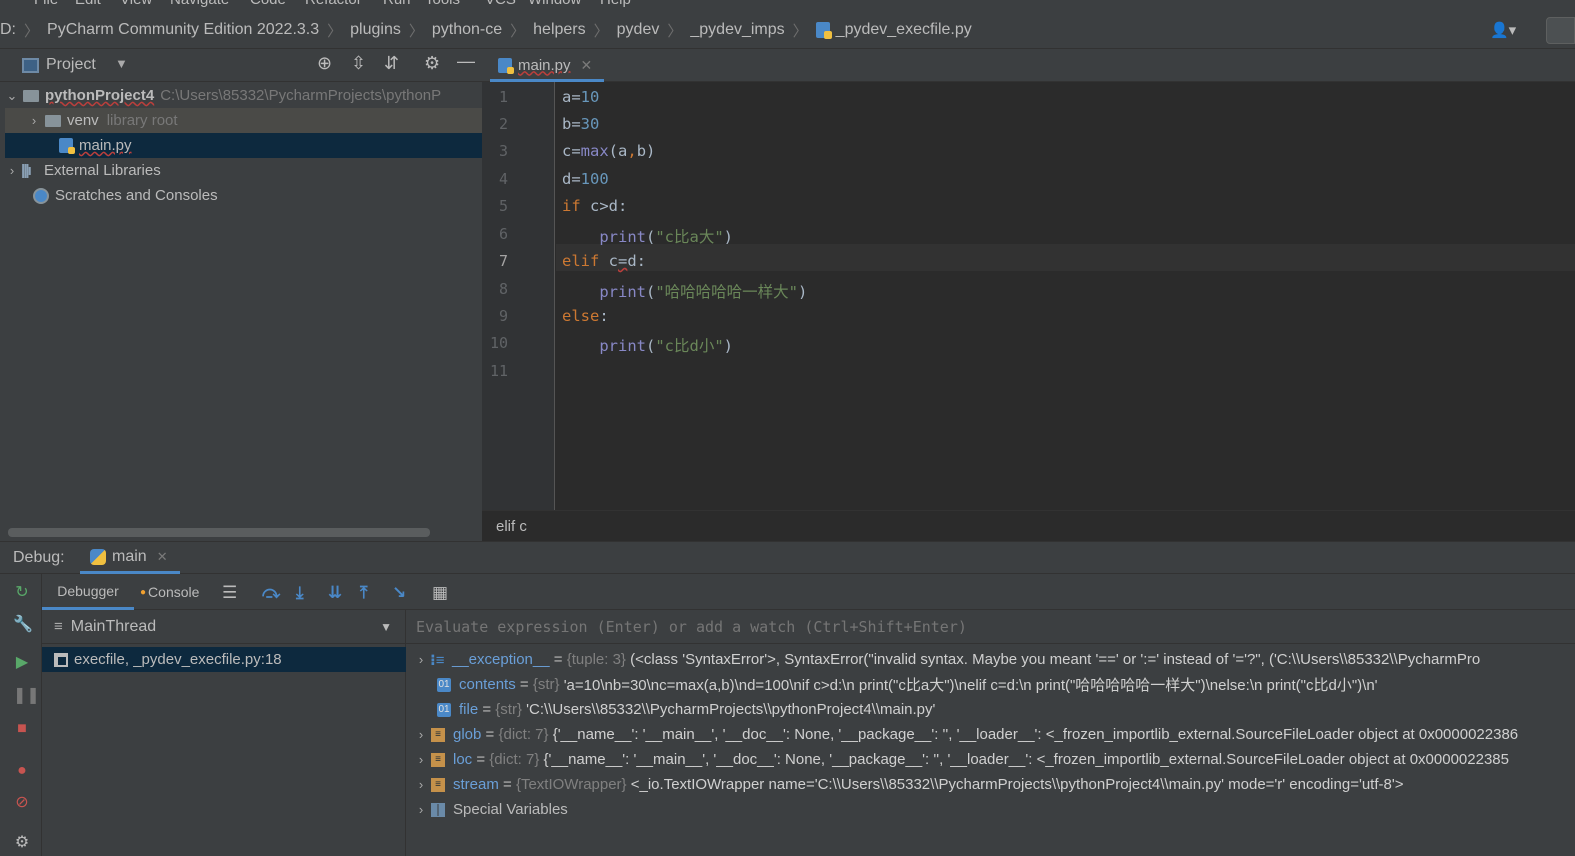 The width and height of the screenshot is (1575, 856). Describe the element at coordinates (22, 593) in the screenshot. I see `rerun-icon: ↻` at that location.